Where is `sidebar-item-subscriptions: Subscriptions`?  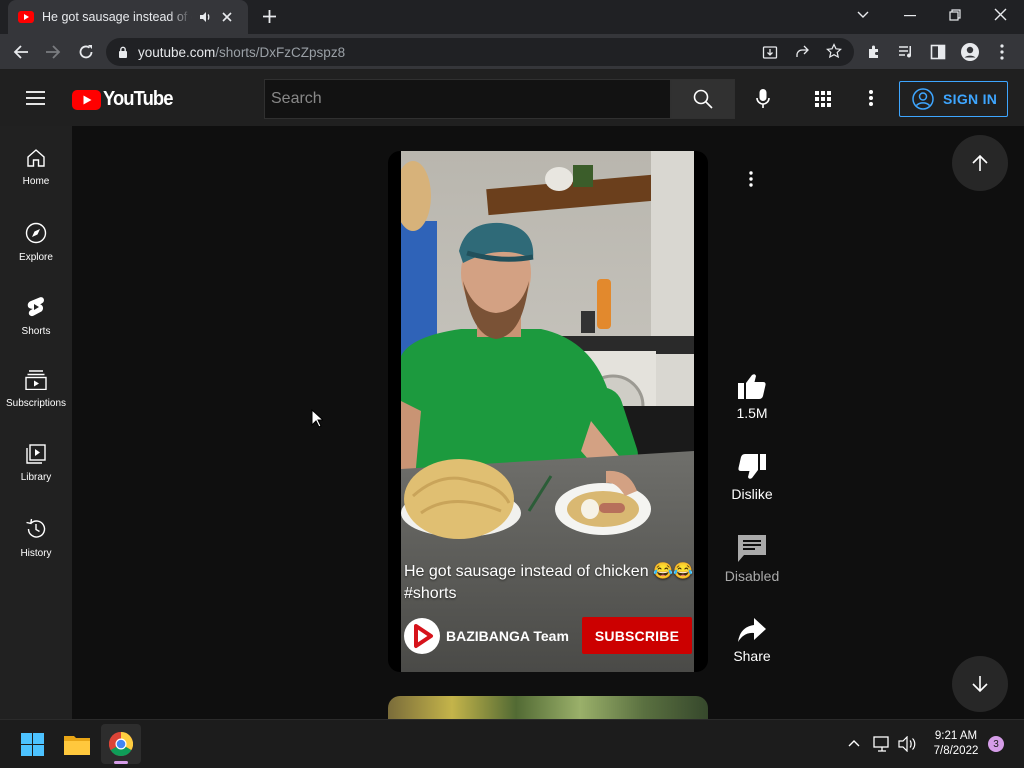
sidebar-item-subscriptions: Subscriptions is located at coordinates (36, 385).